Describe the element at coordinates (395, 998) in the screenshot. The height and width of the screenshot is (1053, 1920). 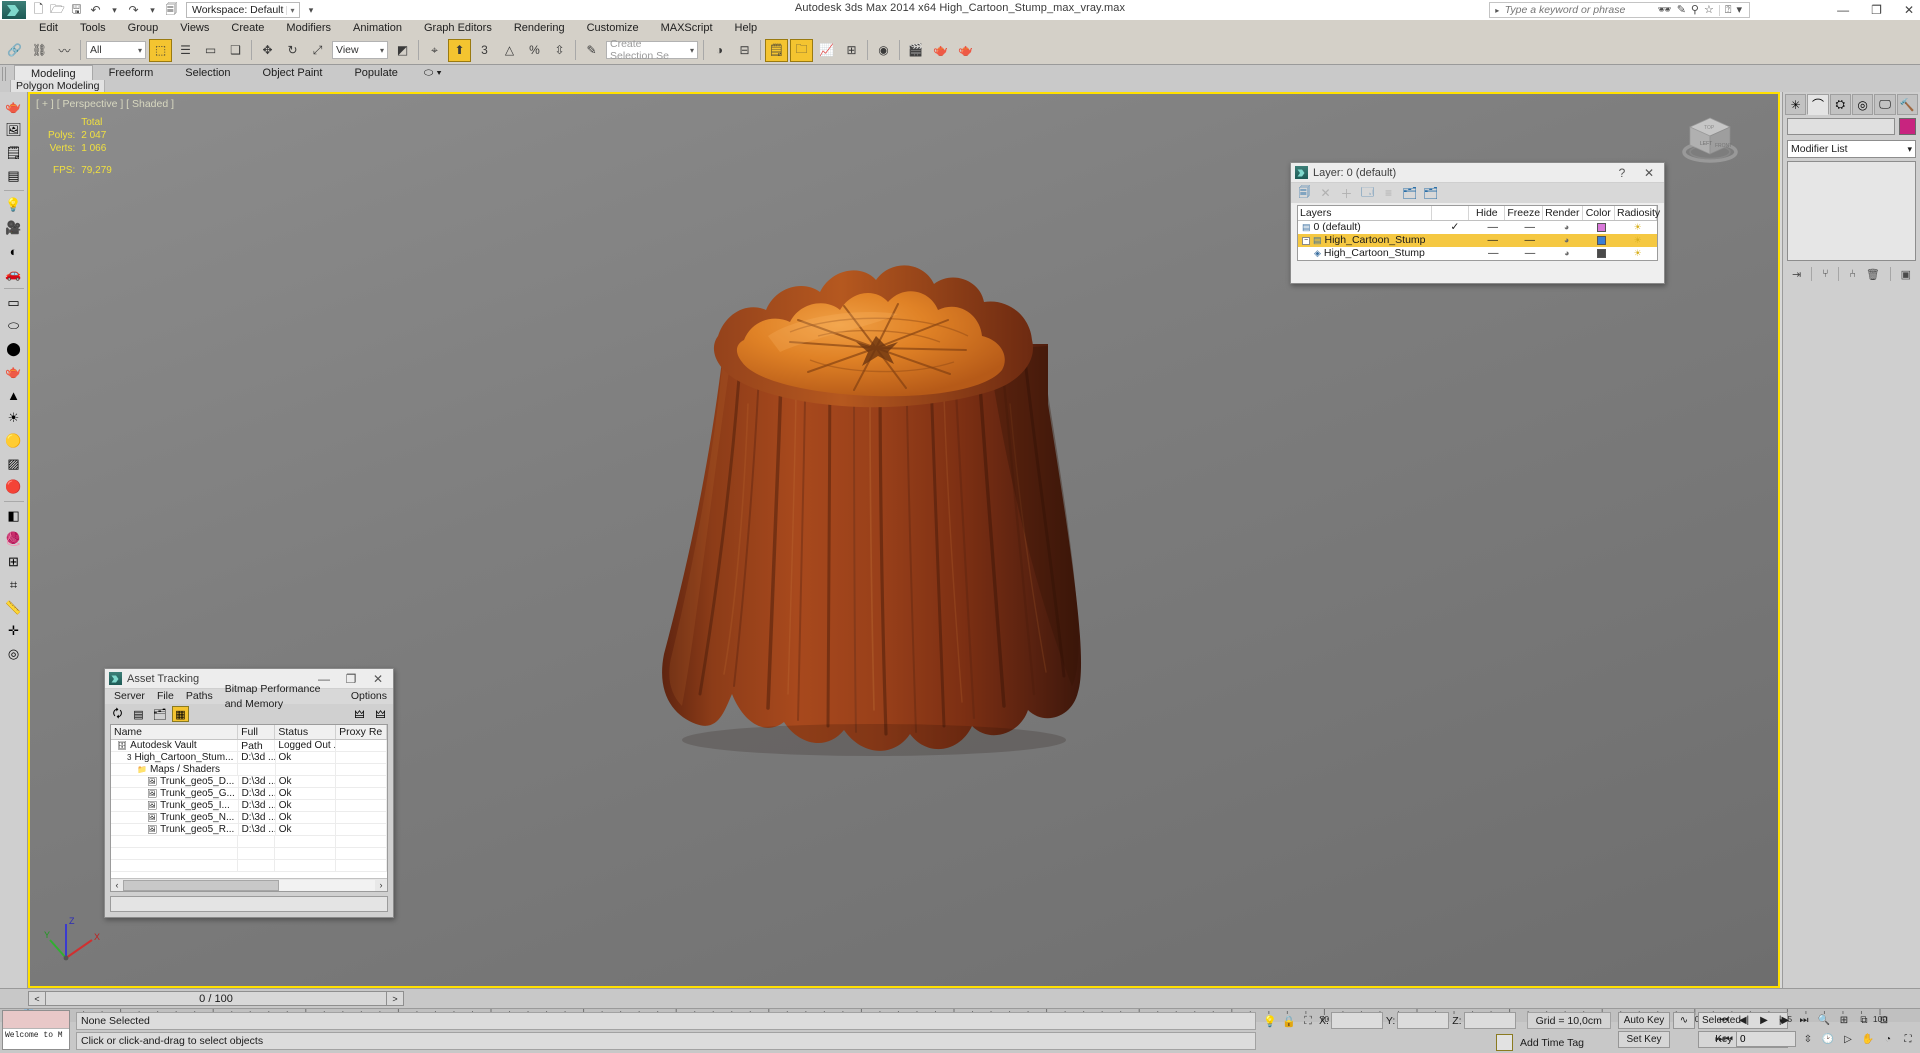
I see `time-next-button: >` at that location.